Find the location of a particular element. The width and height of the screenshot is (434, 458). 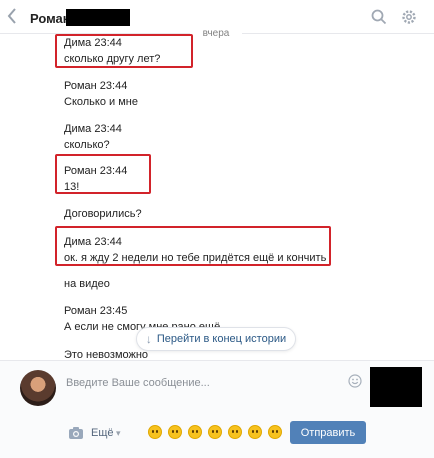

more-attachments-button: Ещё is located at coordinates (102, 433).